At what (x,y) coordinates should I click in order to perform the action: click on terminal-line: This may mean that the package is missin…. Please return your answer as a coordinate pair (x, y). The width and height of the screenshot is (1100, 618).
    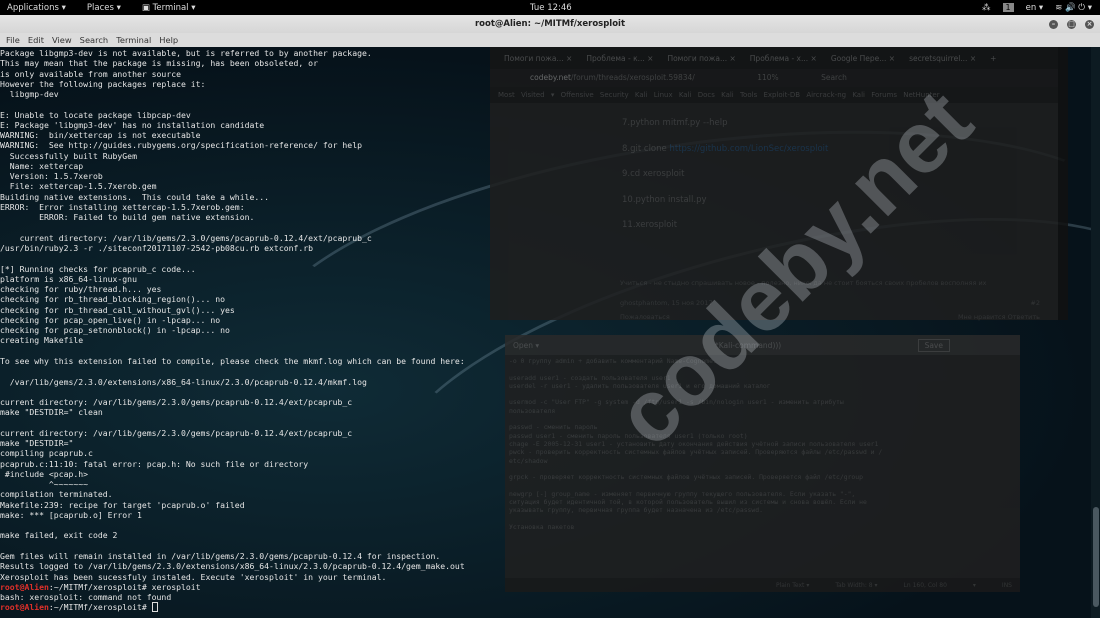
    Looking at the image, I should click on (159, 63).